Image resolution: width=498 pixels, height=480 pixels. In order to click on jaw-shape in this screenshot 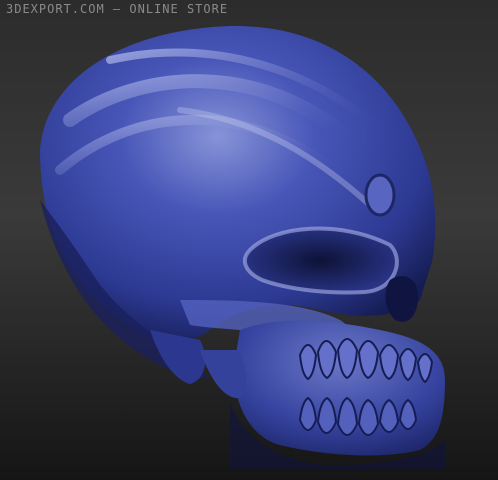, I will do `click(339, 388)`.